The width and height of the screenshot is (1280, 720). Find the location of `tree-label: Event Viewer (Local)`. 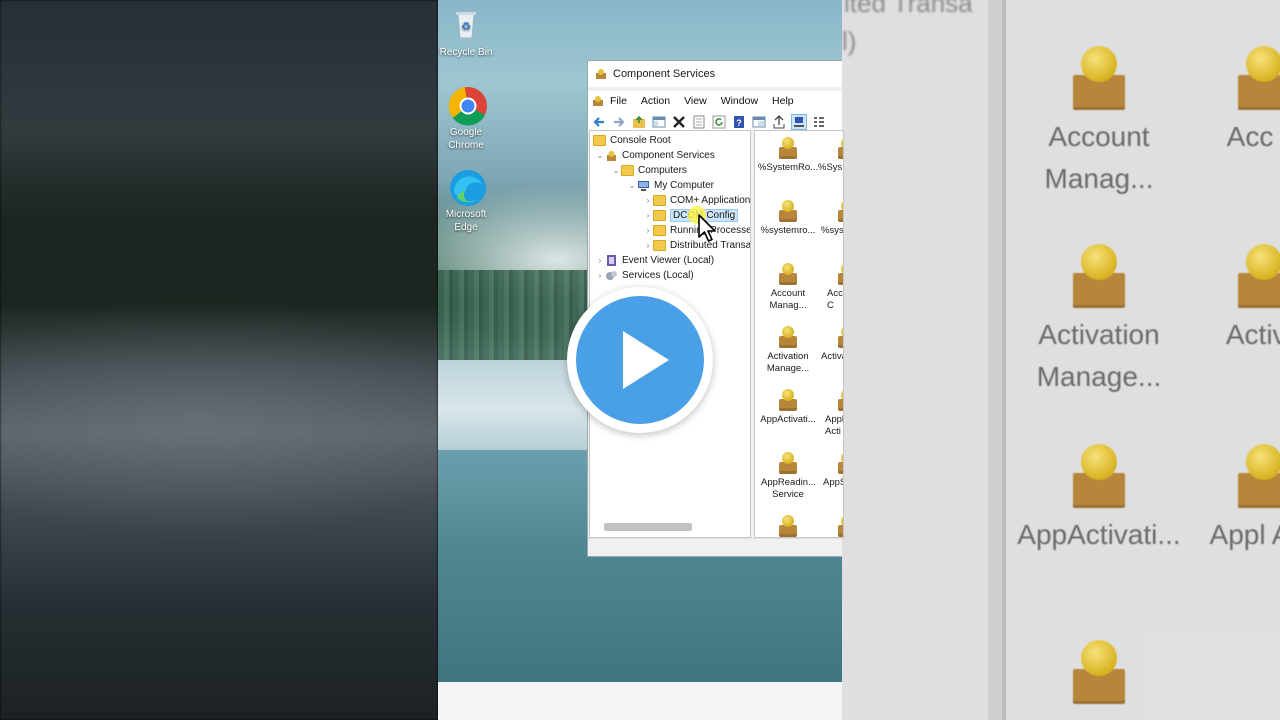

tree-label: Event Viewer (Local) is located at coordinates (668, 260).